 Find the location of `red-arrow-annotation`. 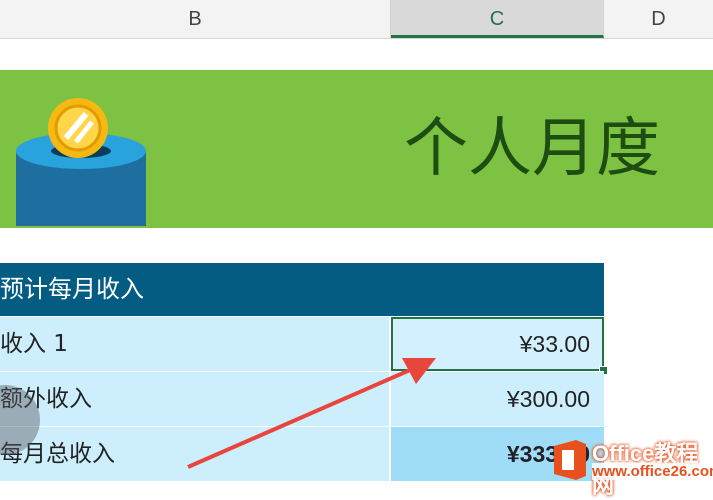

red-arrow-annotation is located at coordinates (311, 413).